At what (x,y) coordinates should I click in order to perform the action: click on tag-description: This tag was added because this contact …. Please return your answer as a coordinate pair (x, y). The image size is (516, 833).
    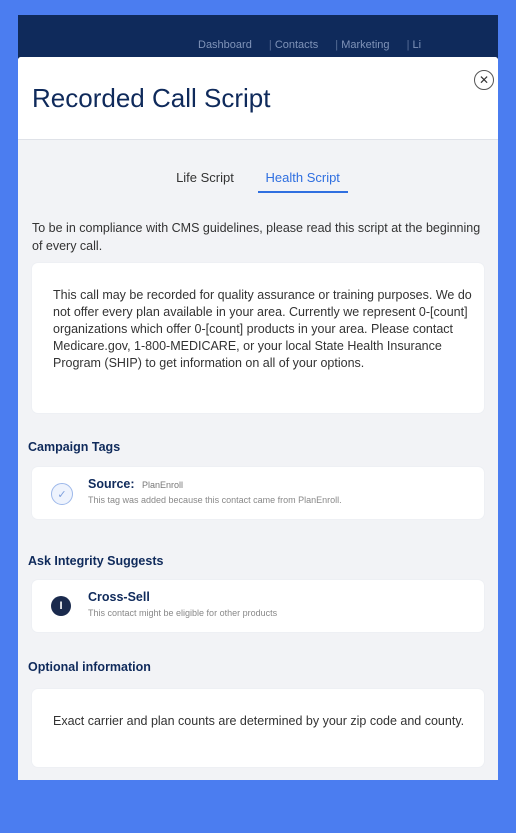
    Looking at the image, I should click on (215, 500).